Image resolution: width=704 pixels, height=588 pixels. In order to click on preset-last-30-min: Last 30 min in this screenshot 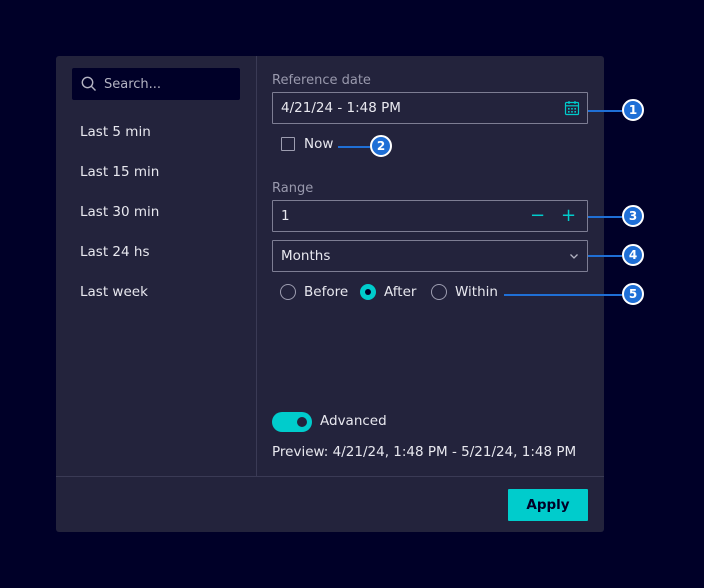, I will do `click(119, 212)`.